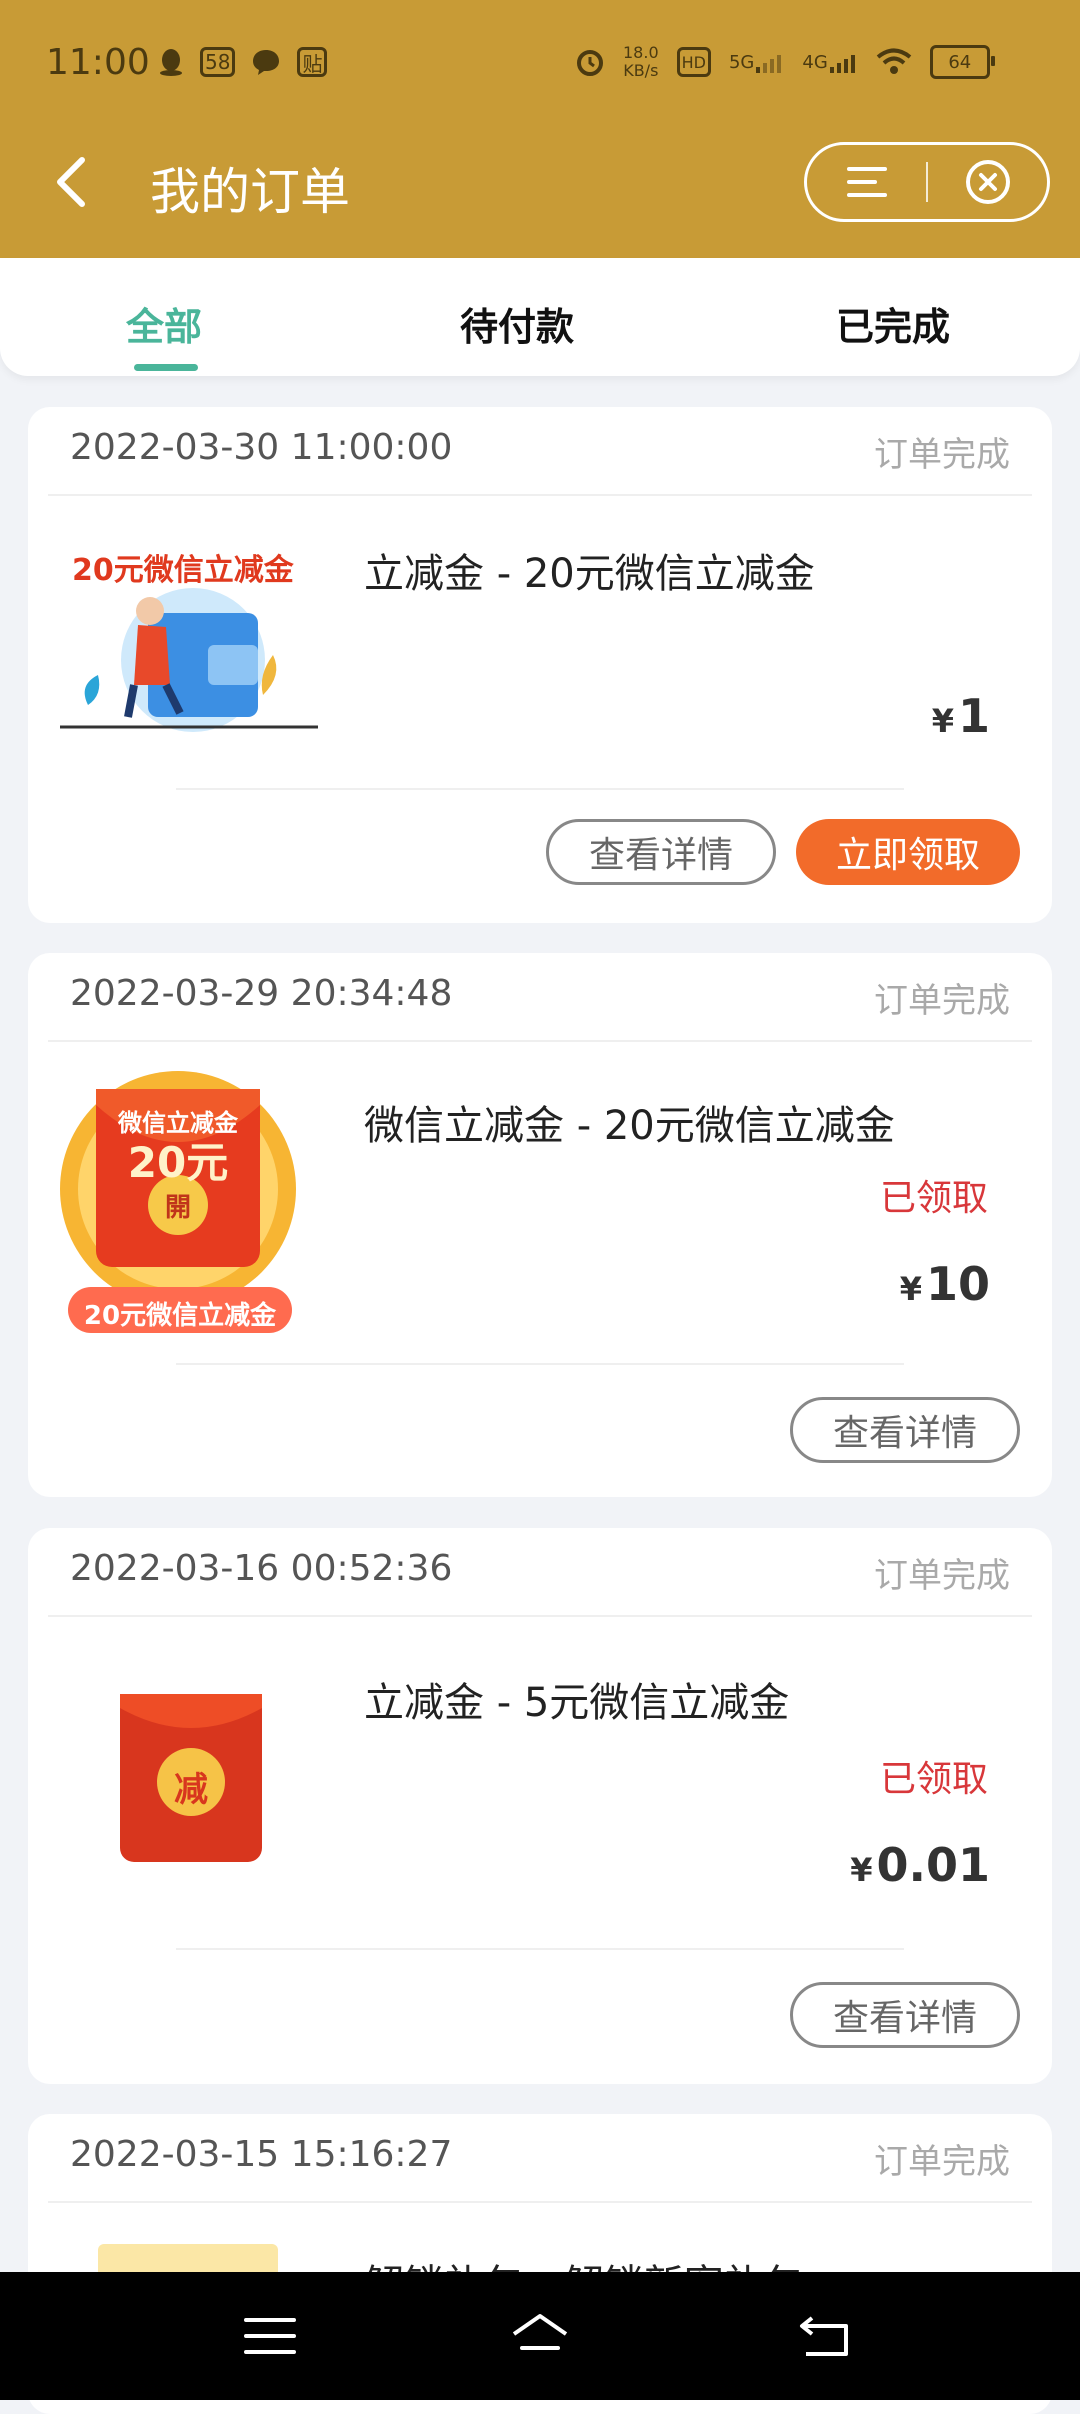 This screenshot has width=1080, height=2414. Describe the element at coordinates (756, 62) in the screenshot. I see `signal-5g-icon: 5G` at that location.